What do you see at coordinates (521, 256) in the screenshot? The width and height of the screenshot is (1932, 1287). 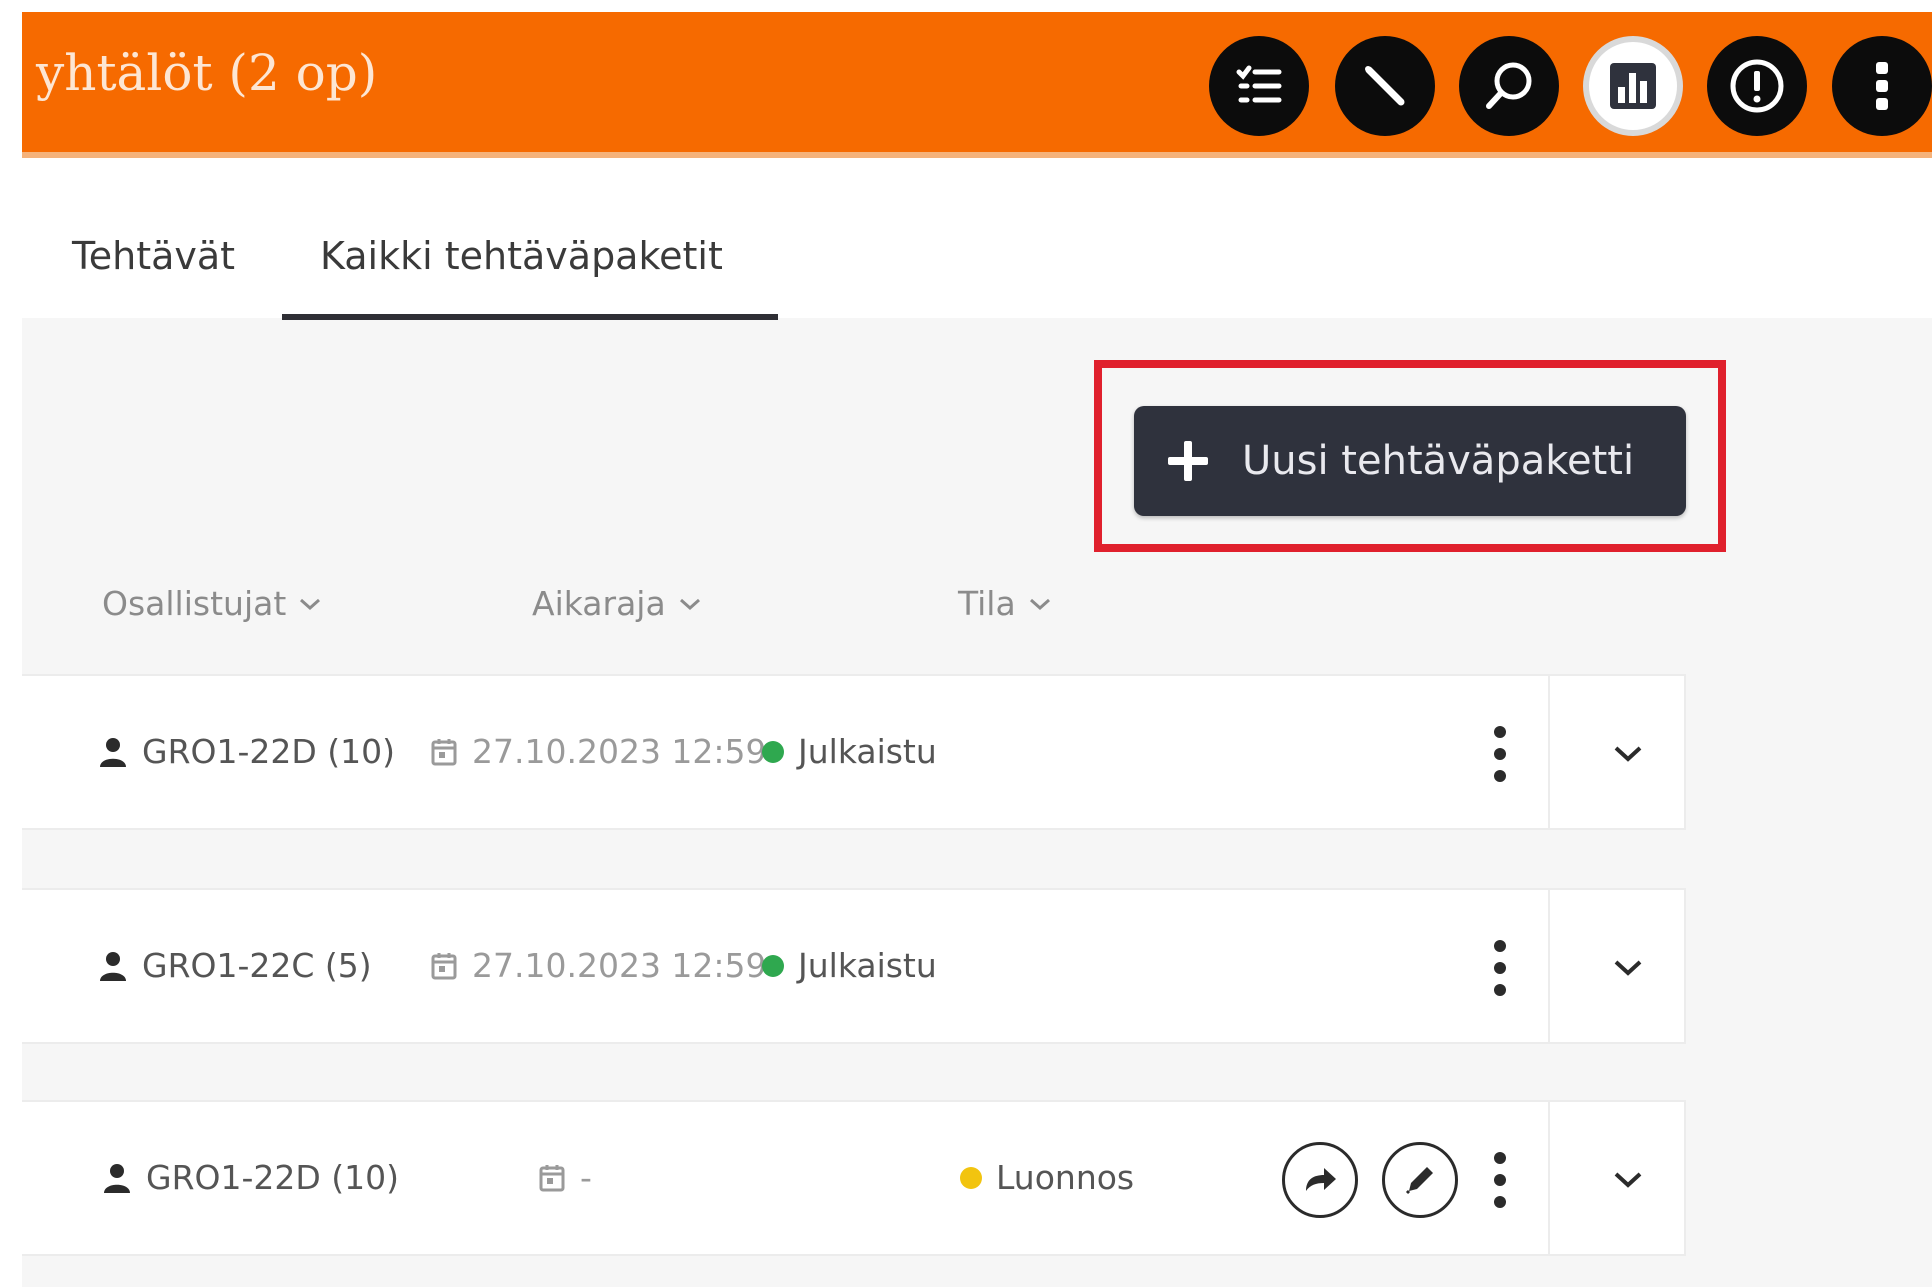 I see `tab-all-task-packages: Kaikki tehtäväpaketit` at bounding box center [521, 256].